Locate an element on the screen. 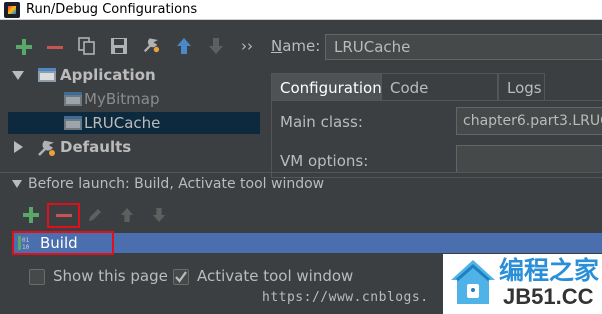  show-this-page-checkbox is located at coordinates (37, 277).